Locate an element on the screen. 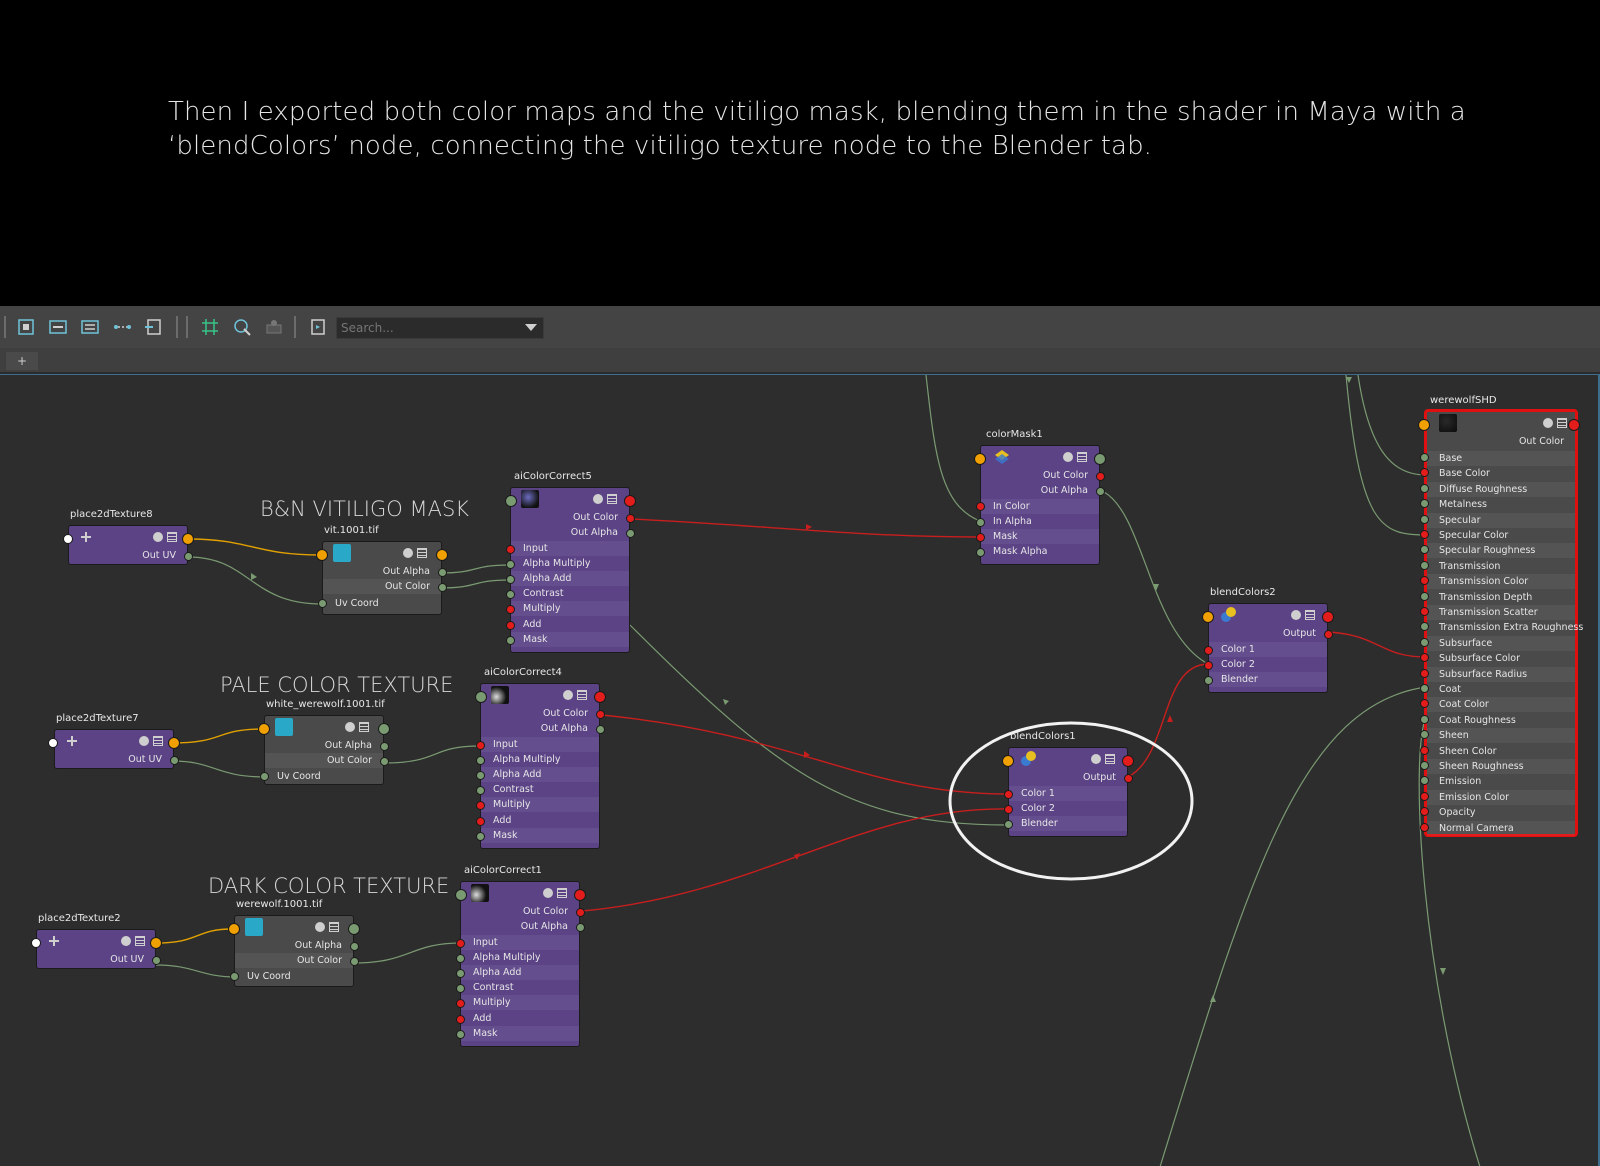 The width and height of the screenshot is (1600, 1166). shader-attr-row: Subsurface Color is located at coordinates (1501, 658).